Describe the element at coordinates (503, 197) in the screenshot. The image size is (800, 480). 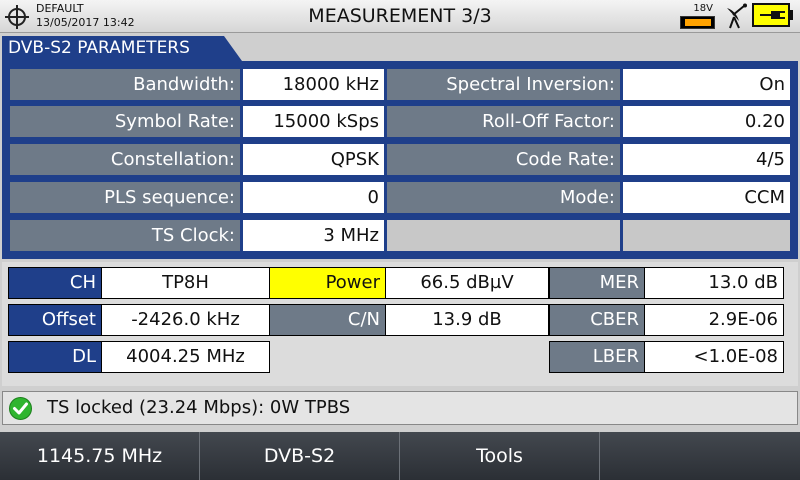
I see `mode-label: Mode:` at that location.